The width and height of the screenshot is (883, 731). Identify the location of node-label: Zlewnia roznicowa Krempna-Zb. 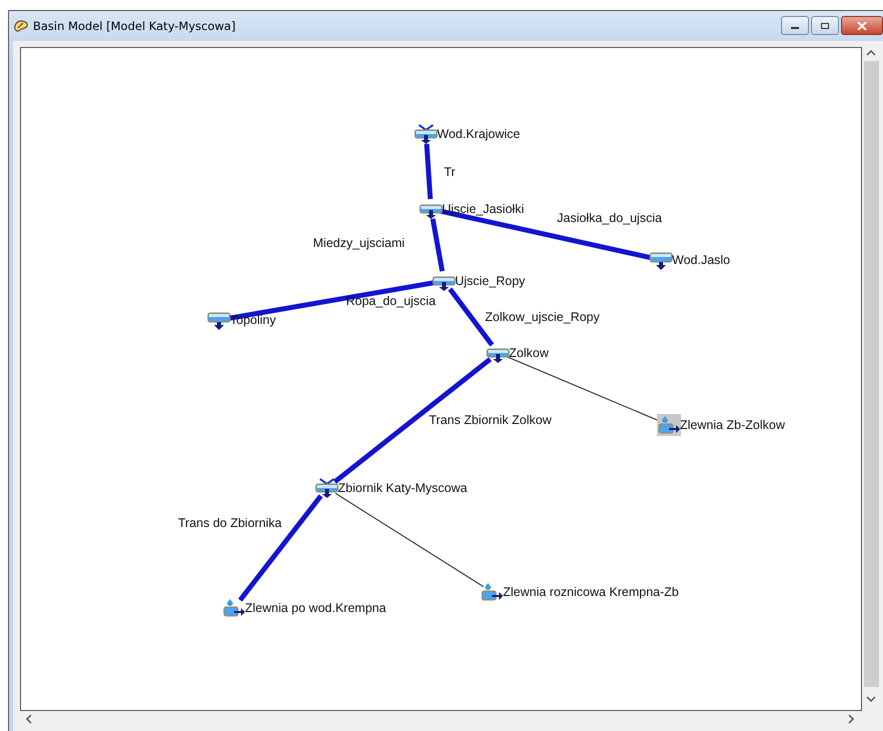
(591, 592).